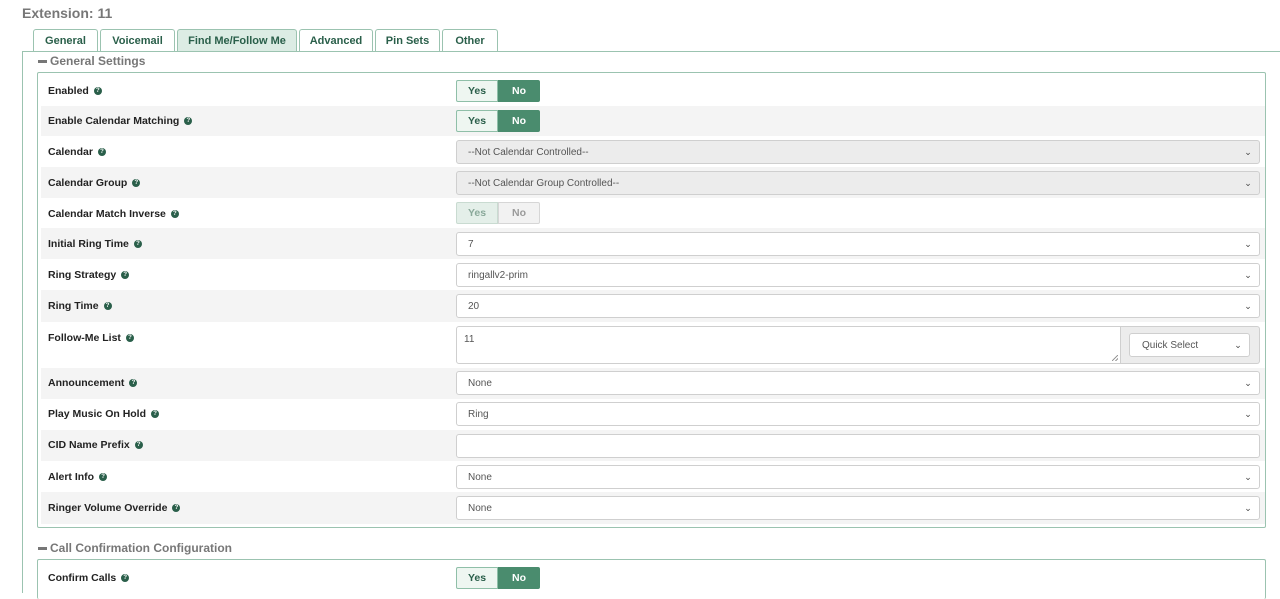 The width and height of the screenshot is (1280, 599). Describe the element at coordinates (1170, 345) in the screenshot. I see `quick-select-label: Quick Select` at that location.